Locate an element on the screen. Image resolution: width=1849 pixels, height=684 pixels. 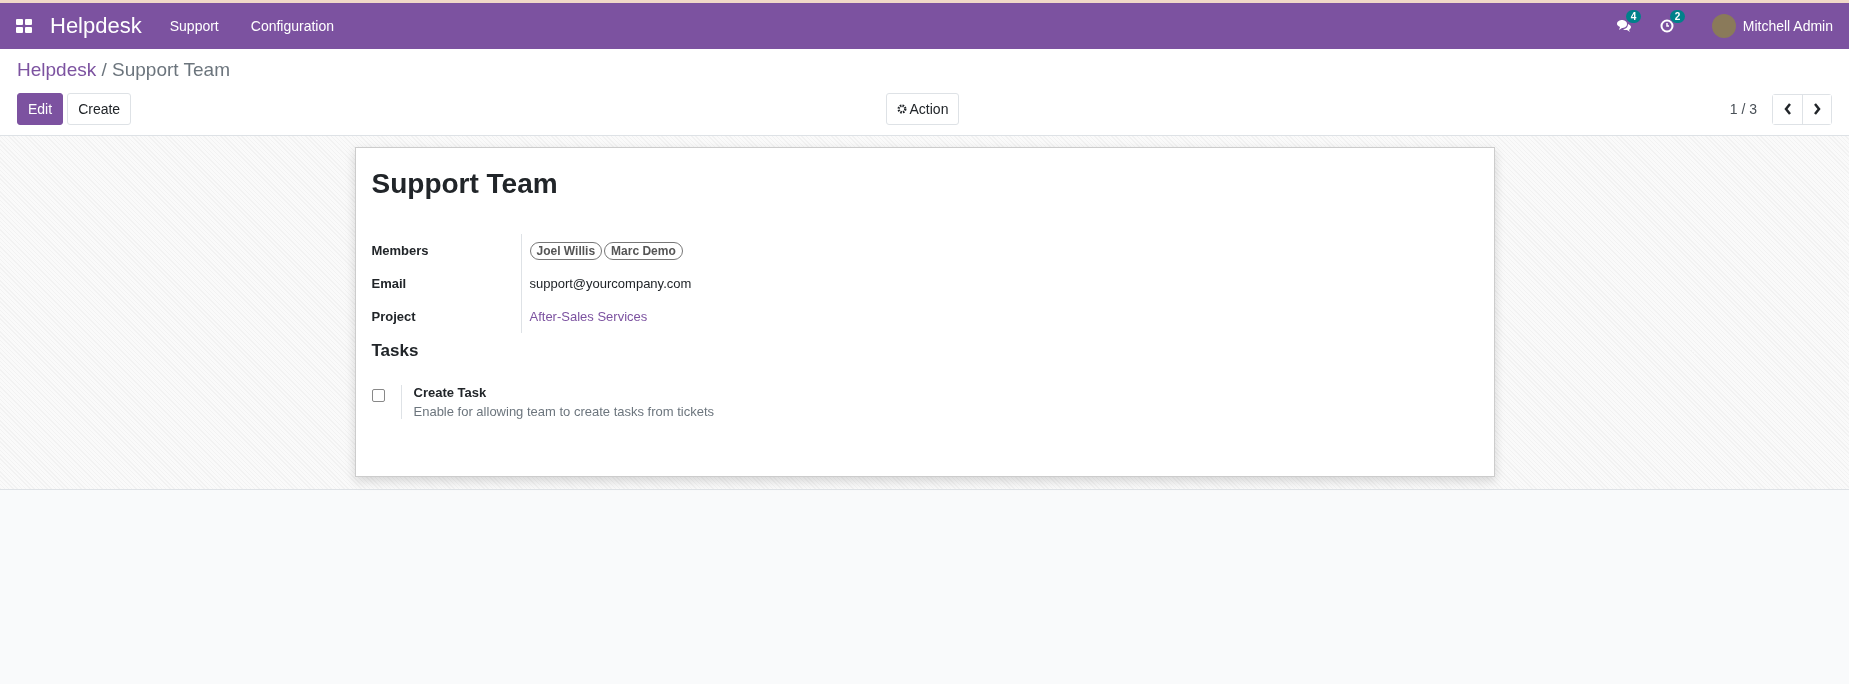
apps-grid-icon is located at coordinates (24, 26).